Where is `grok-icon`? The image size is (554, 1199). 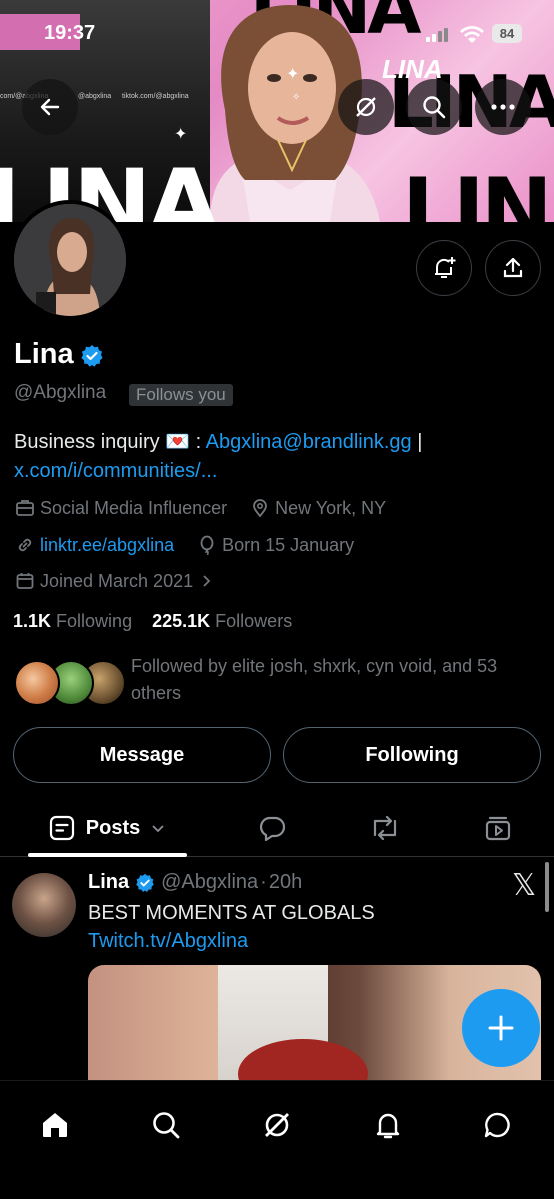
grok-icon is located at coordinates (366, 107).